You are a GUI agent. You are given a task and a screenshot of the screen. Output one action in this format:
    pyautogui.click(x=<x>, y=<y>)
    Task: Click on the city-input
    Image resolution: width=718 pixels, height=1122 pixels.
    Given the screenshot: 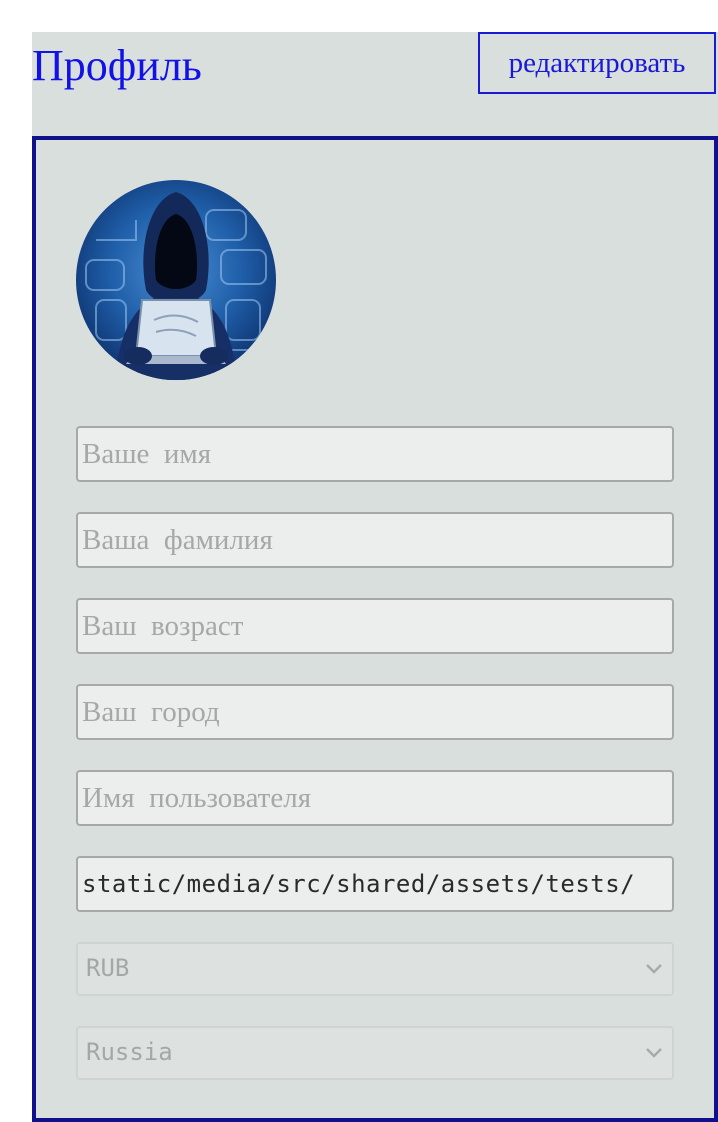 What is the action you would take?
    pyautogui.click(x=375, y=712)
    